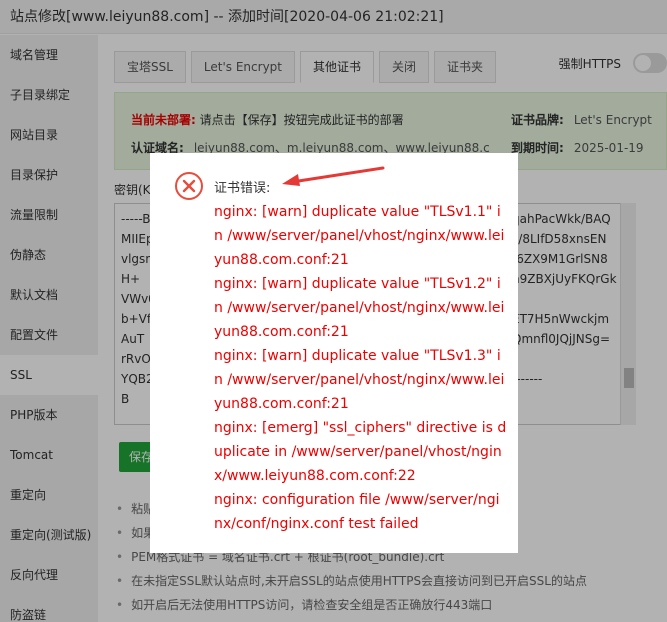 The height and width of the screenshot is (622, 667). Describe the element at coordinates (333, 176) in the screenshot. I see `annotation-arrow-icon` at that location.